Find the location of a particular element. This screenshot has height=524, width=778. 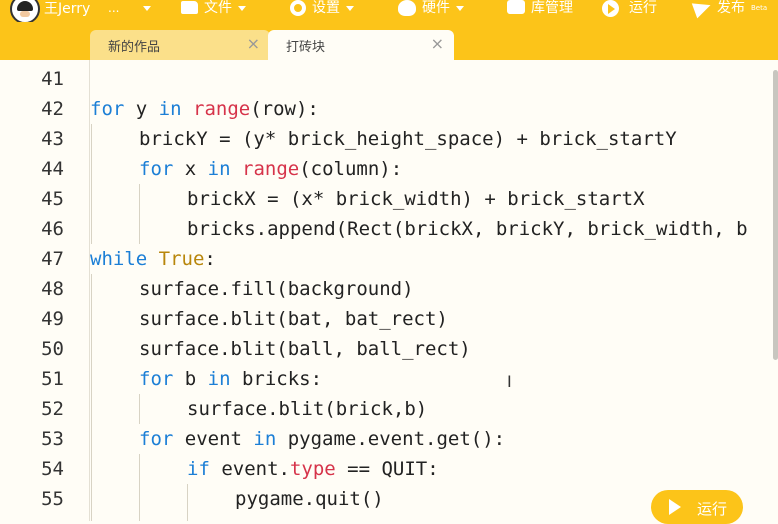

line-number: 51 is located at coordinates (52, 379).